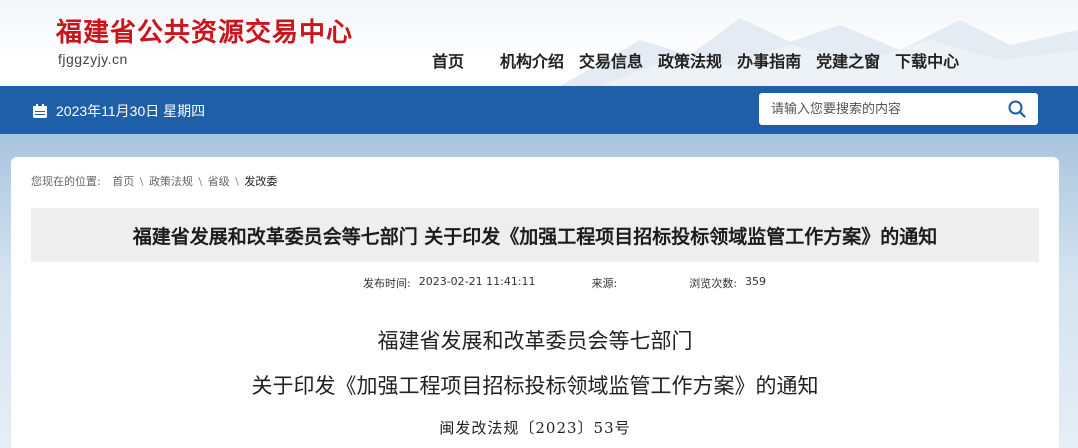 Image resolution: width=1078 pixels, height=448 pixels. What do you see at coordinates (40, 111) in the screenshot?
I see `calendar-icon` at bounding box center [40, 111].